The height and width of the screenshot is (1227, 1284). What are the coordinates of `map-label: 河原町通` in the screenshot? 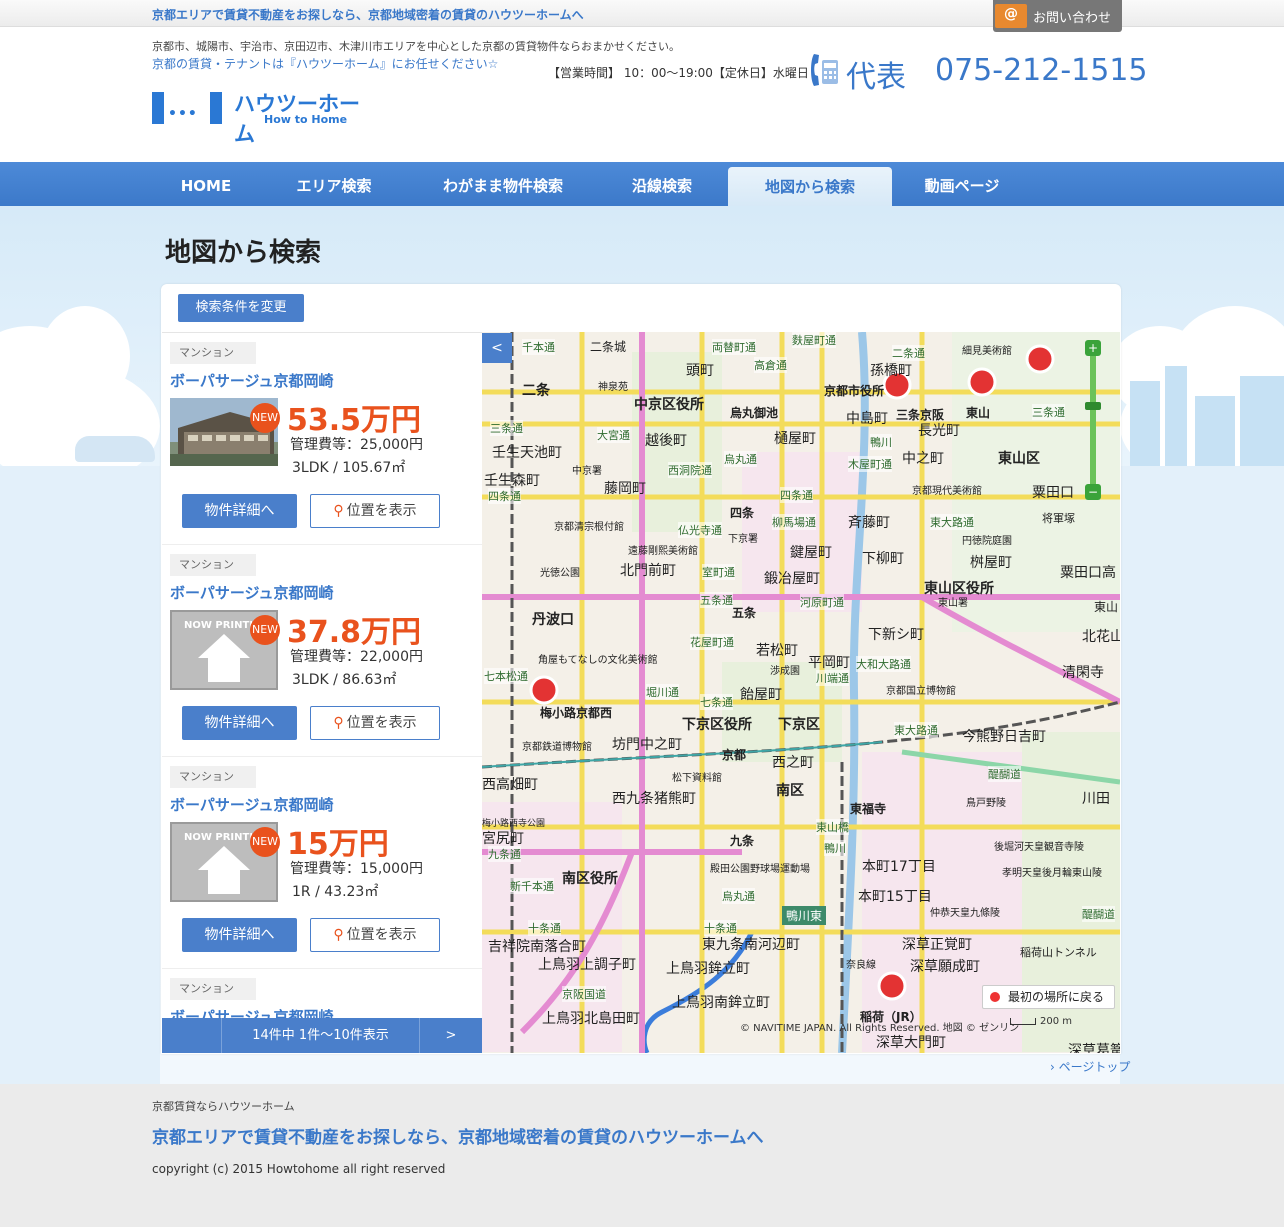 It's located at (822, 602).